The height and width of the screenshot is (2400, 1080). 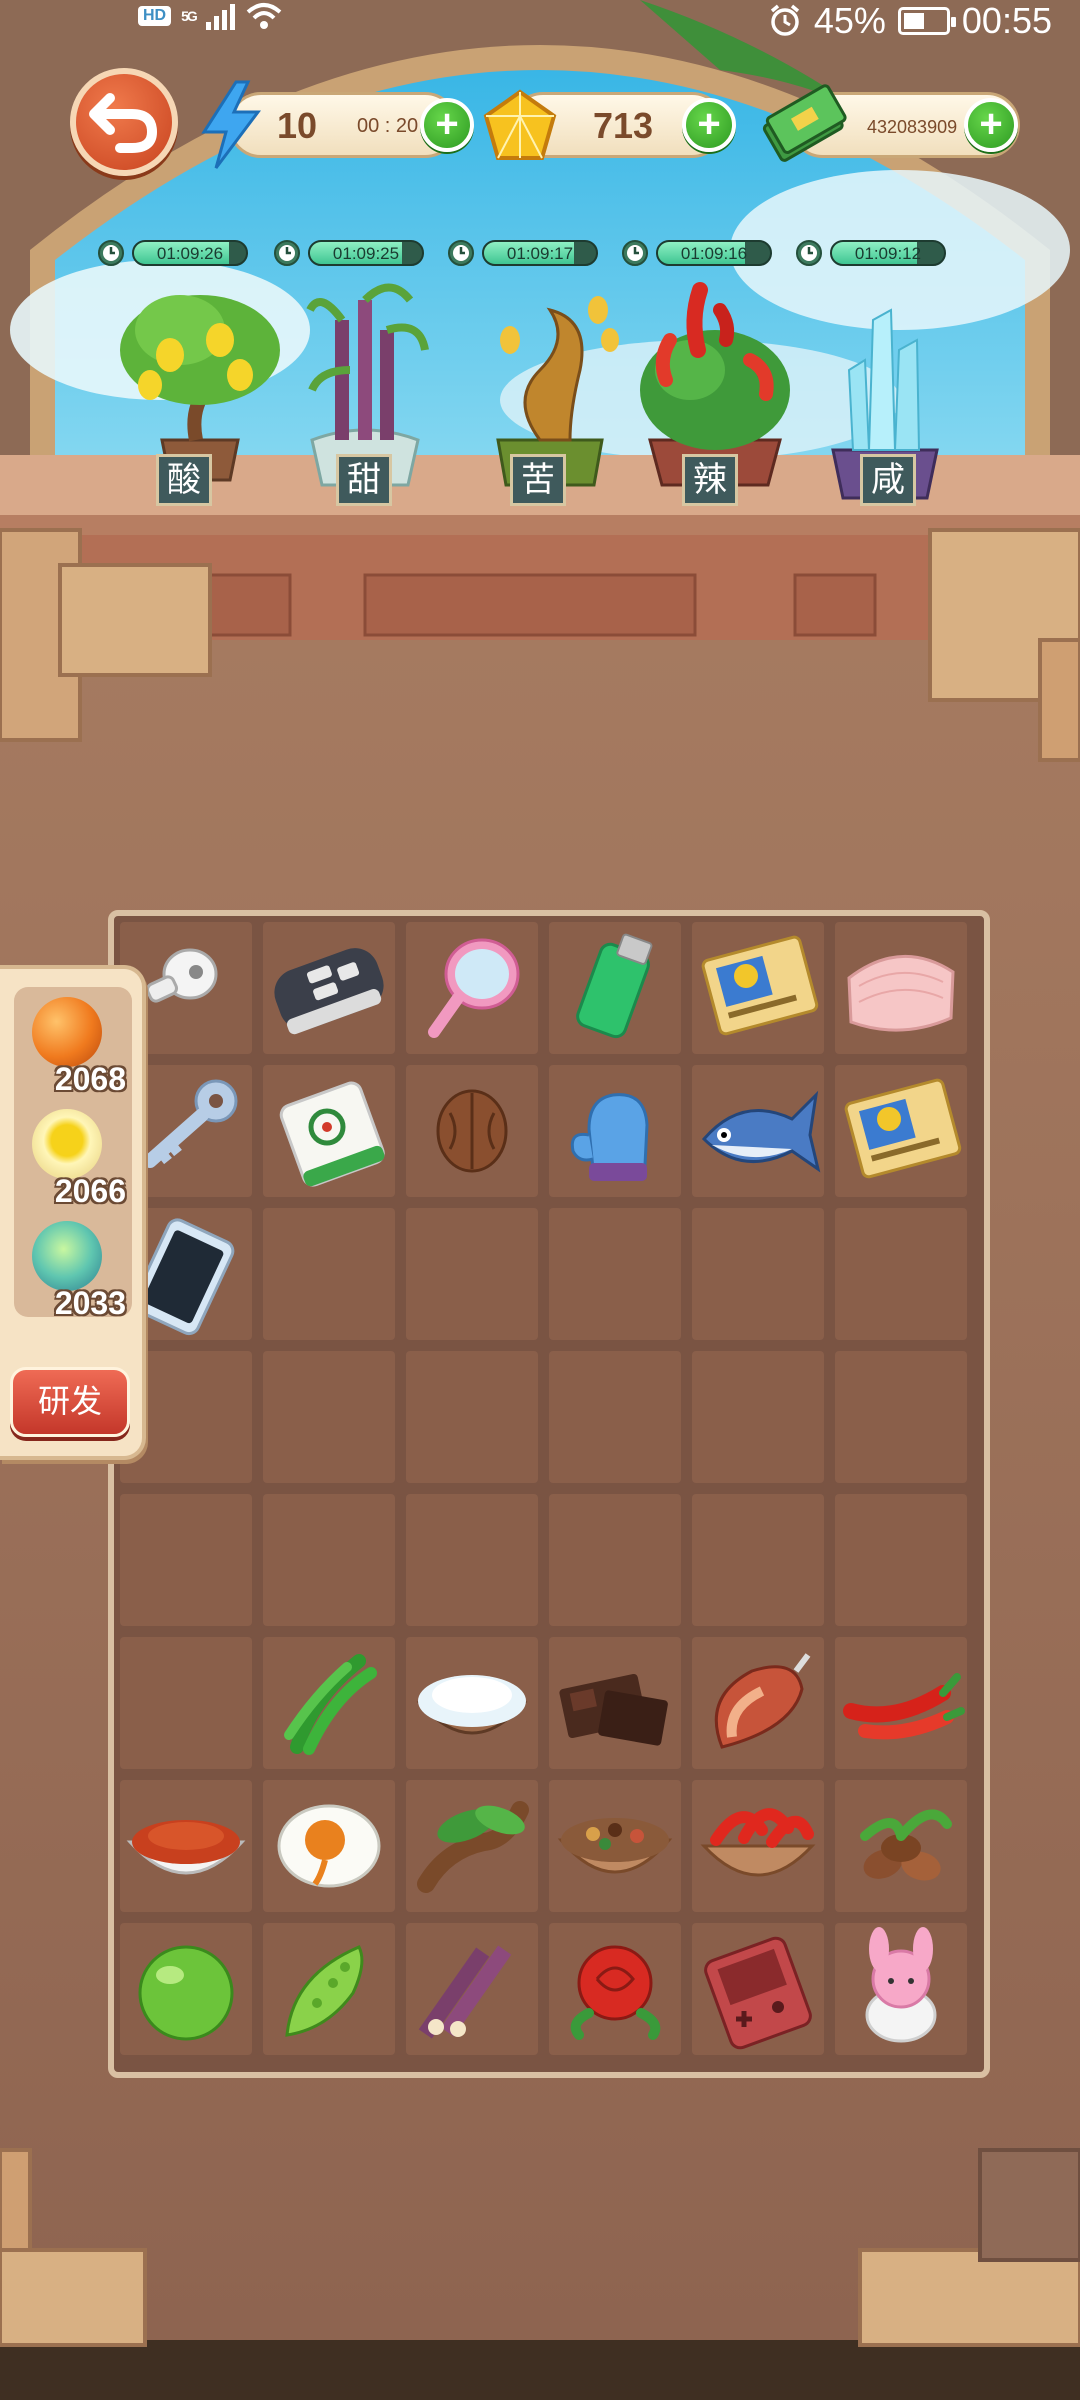 I want to click on plant-label-salty: 咸, so click(x=888, y=480).